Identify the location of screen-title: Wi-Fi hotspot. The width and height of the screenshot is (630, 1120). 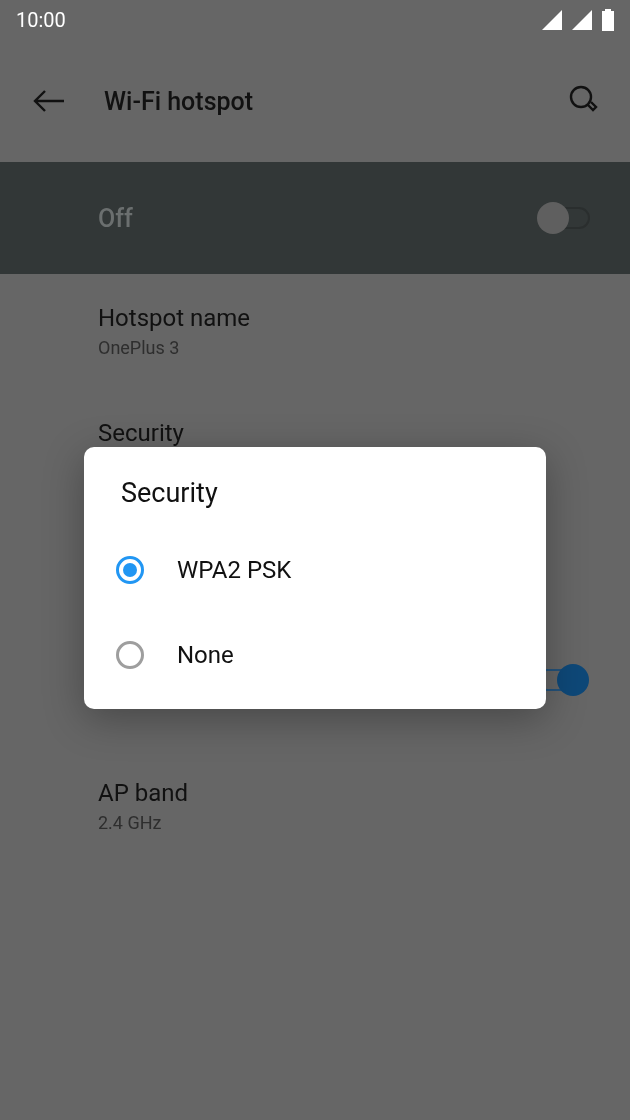
(179, 101).